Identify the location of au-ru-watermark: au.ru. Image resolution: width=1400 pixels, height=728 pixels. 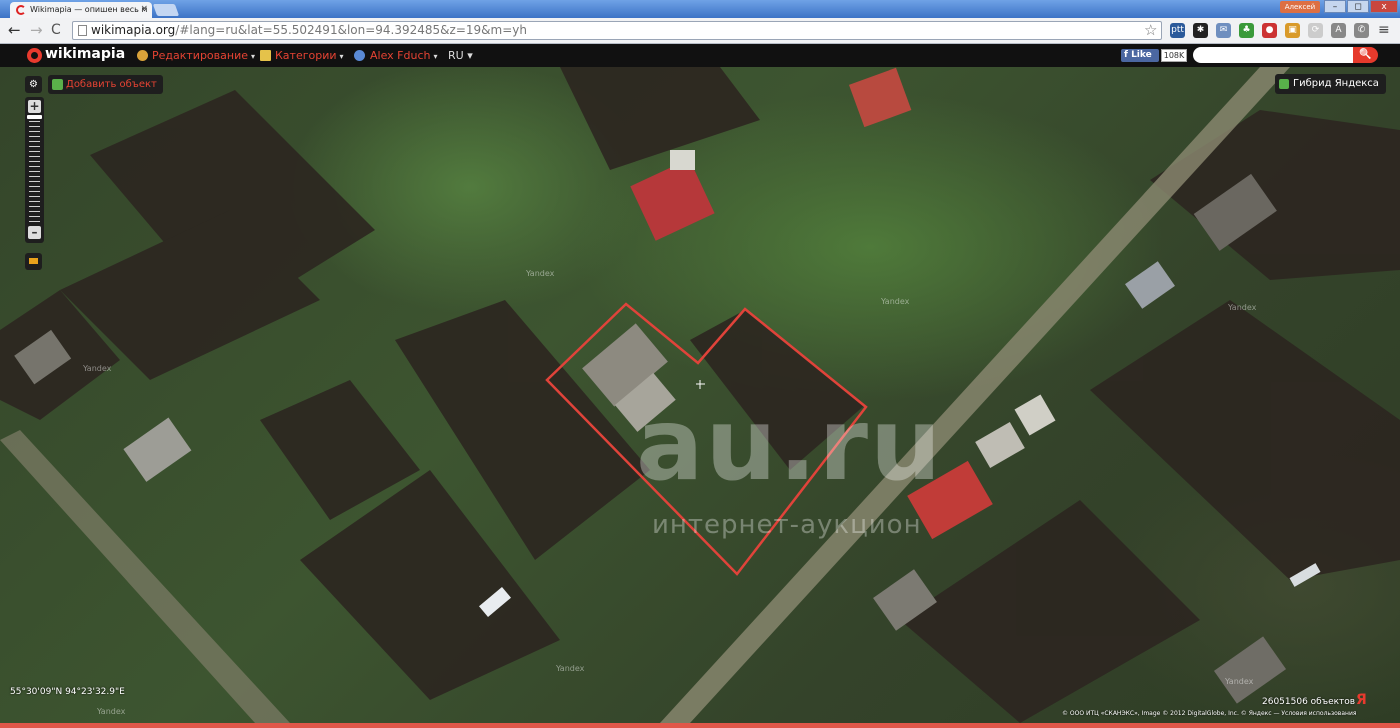
(790, 444).